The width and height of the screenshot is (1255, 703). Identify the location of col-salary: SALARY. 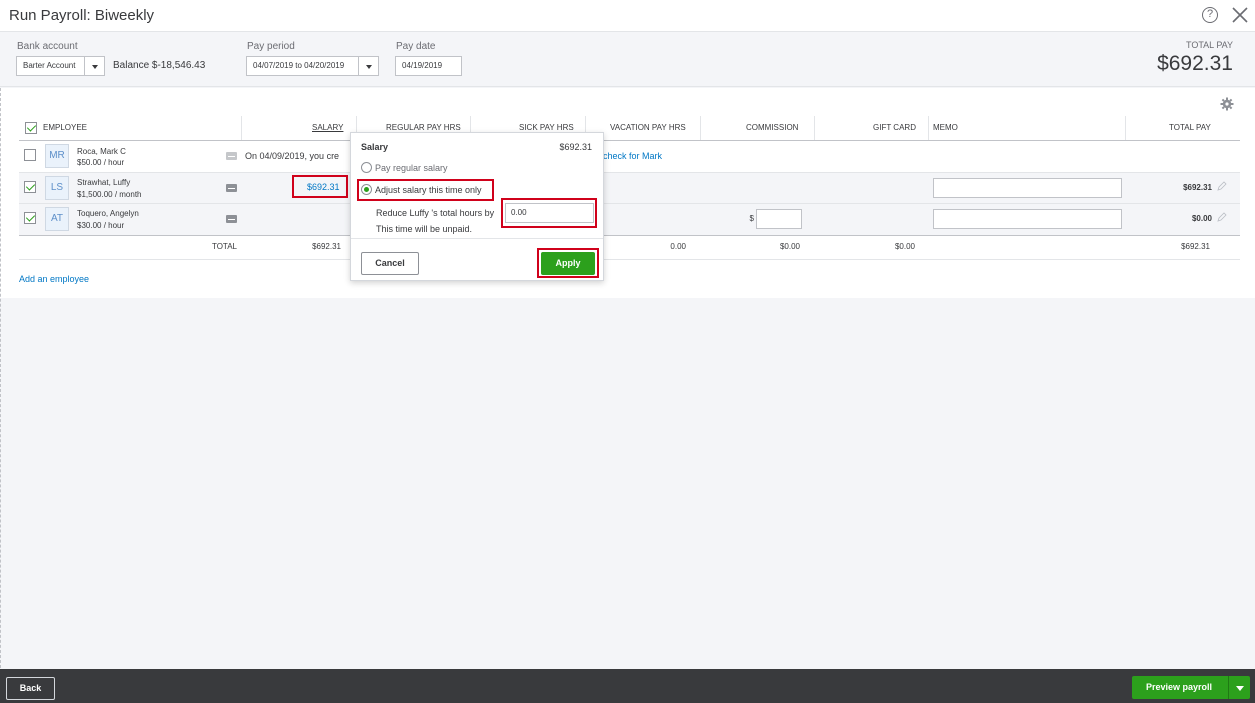
(327, 127).